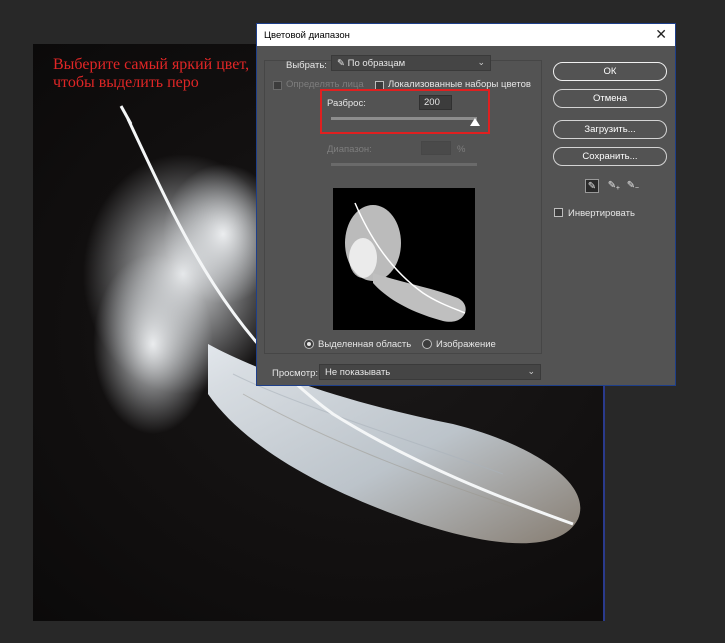 This screenshot has width=725, height=643. What do you see at coordinates (349, 149) in the screenshot?
I see `range-label: Диапазон:` at bounding box center [349, 149].